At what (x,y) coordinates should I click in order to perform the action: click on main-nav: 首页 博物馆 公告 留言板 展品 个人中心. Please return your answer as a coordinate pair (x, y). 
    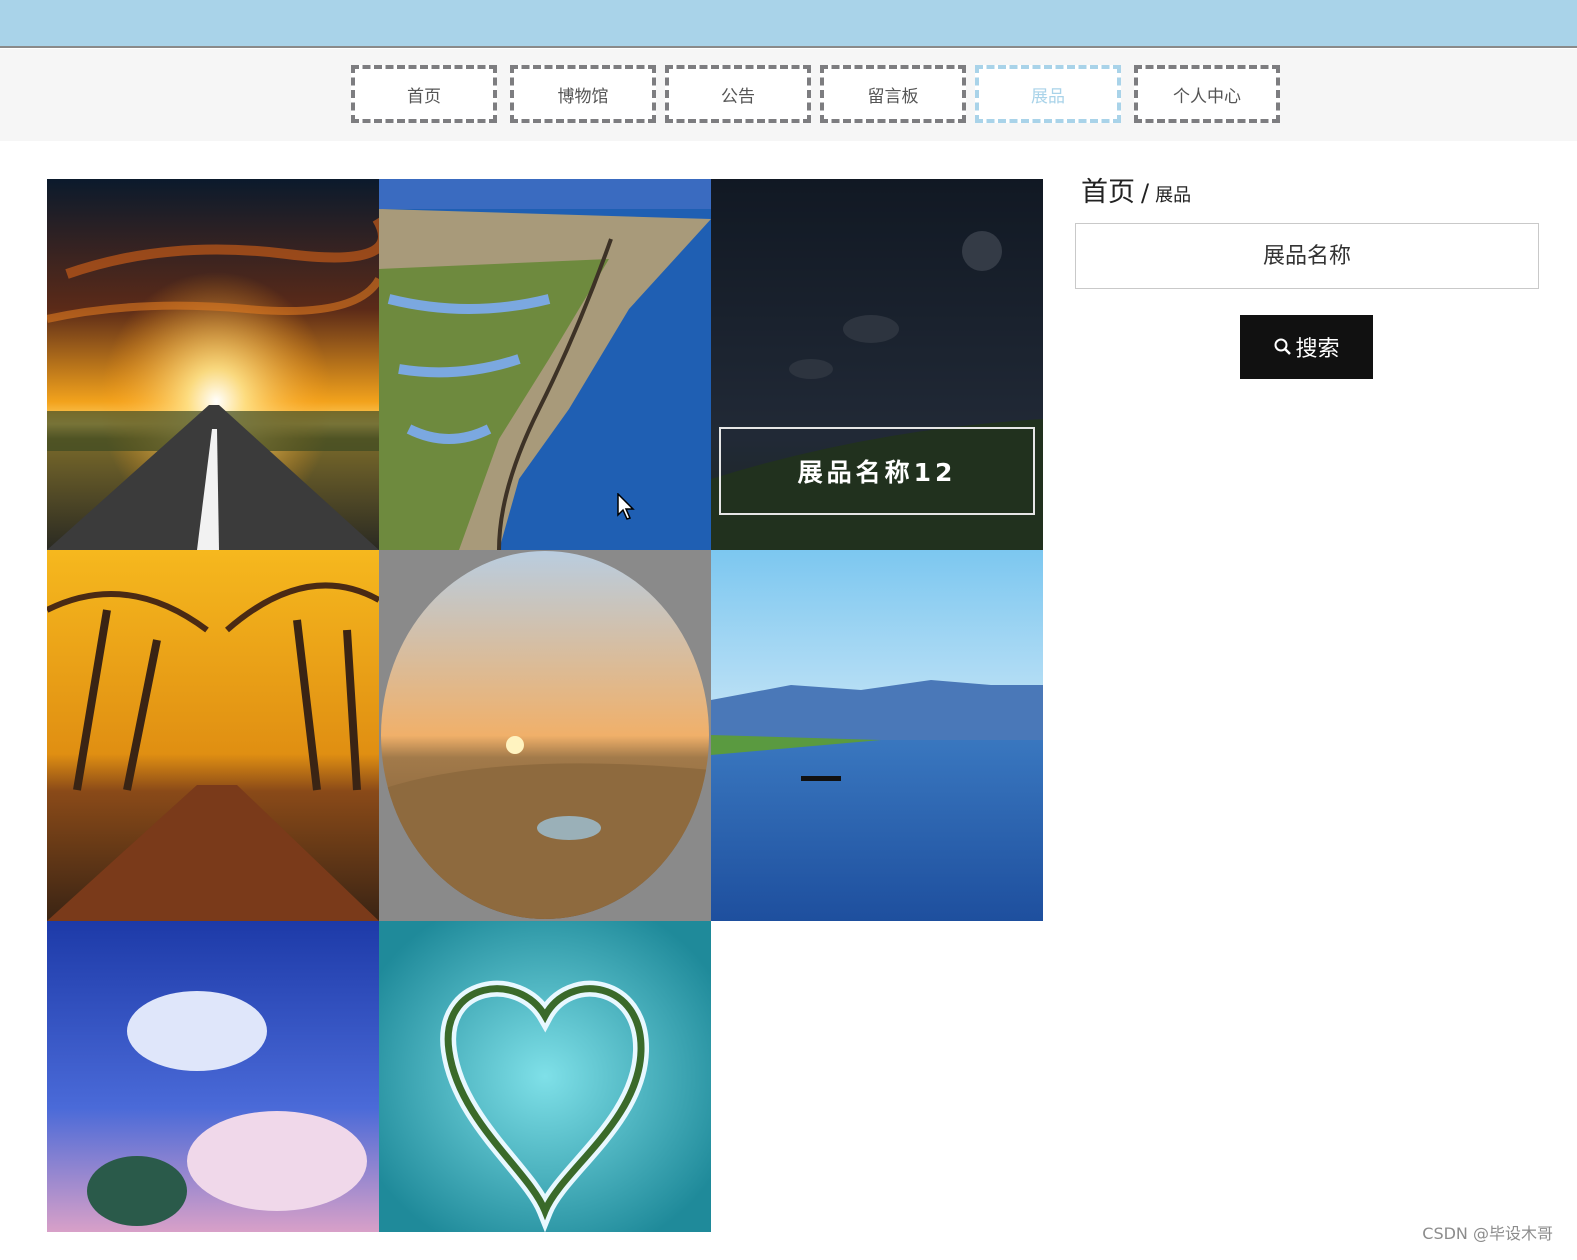
    Looking at the image, I should click on (788, 95).